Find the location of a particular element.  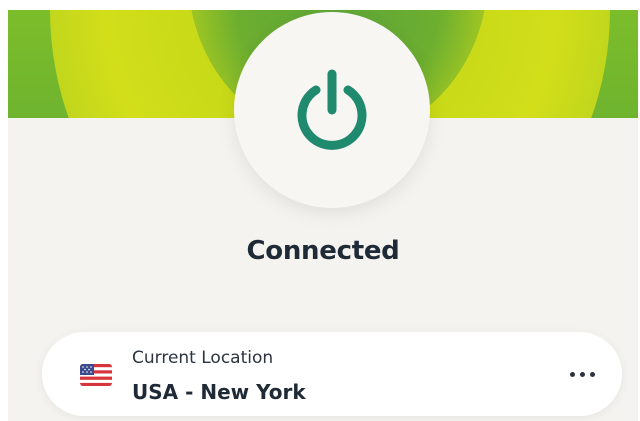

connection-status: Connected is located at coordinates (323, 251).